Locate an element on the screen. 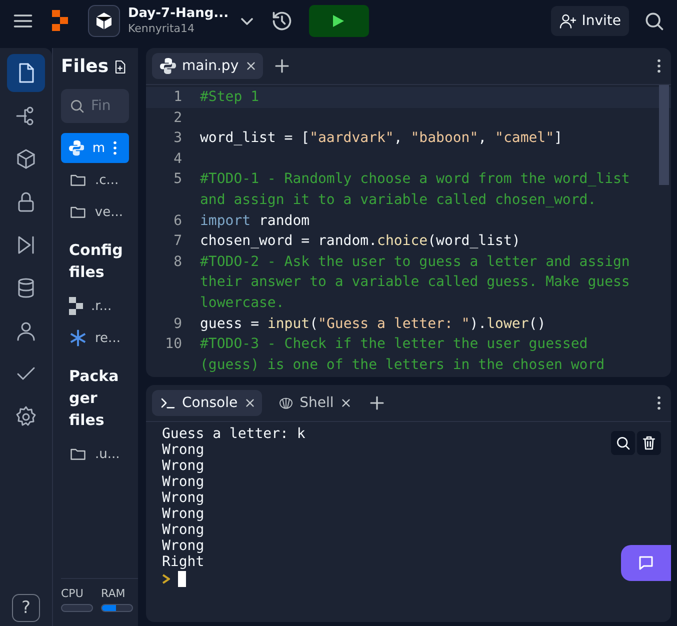 This screenshot has height=626, width=677. section-heading: Config files is located at coordinates (96, 261).